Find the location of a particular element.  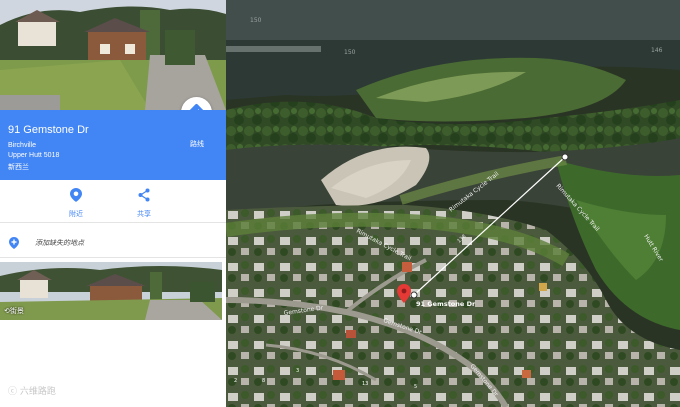

house-number: 2 is located at coordinates (235, 381).